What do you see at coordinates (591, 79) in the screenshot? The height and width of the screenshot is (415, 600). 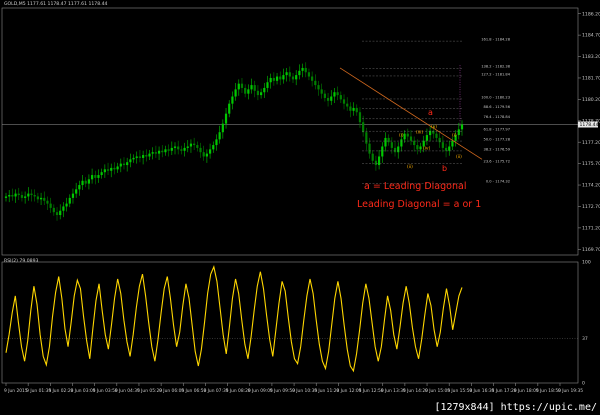 I see `price-tick-label: 1181.70` at bounding box center [591, 79].